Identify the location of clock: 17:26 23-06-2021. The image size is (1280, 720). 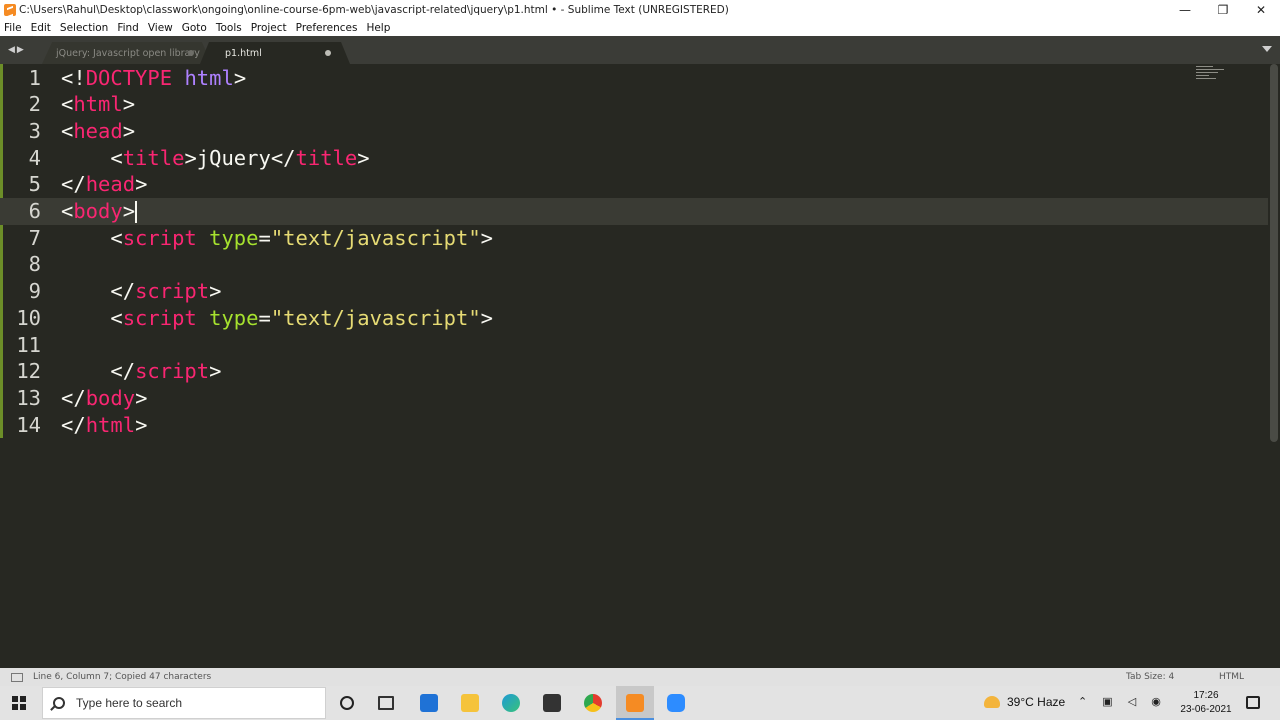
(1206, 703).